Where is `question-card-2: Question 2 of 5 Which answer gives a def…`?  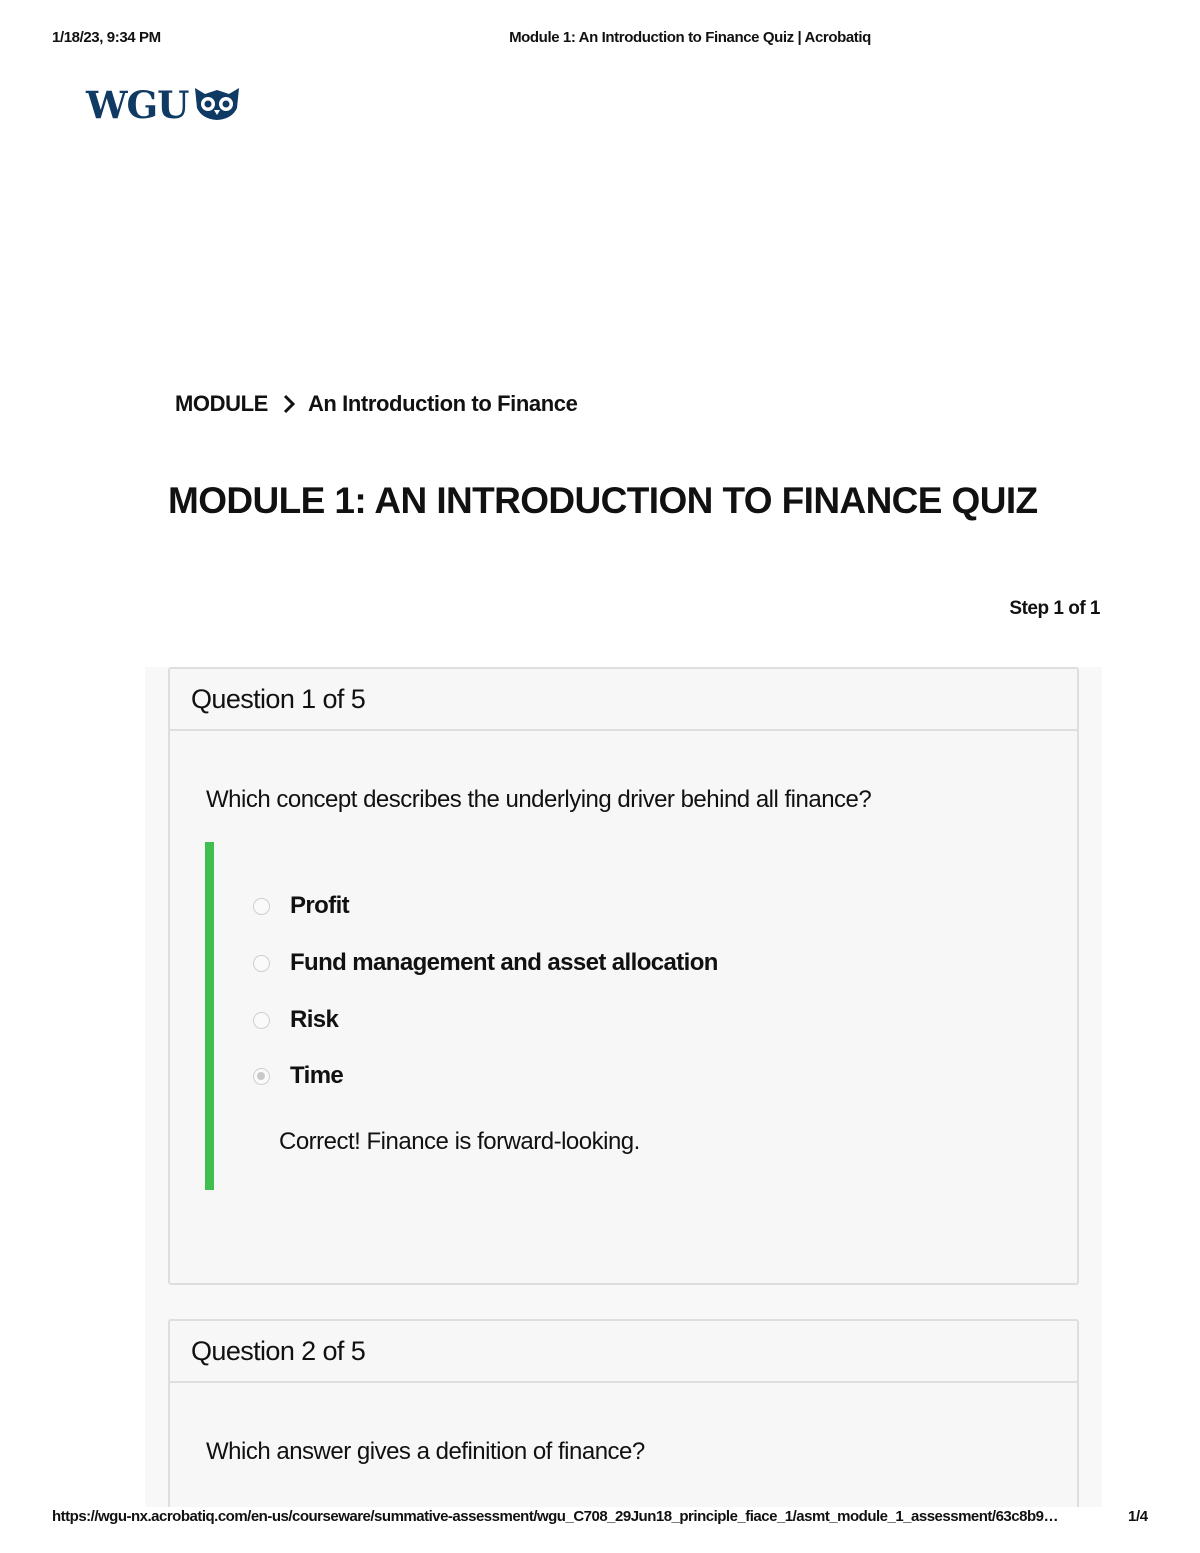 question-card-2: Question 2 of 5 Which answer gives a def… is located at coordinates (623, 1413).